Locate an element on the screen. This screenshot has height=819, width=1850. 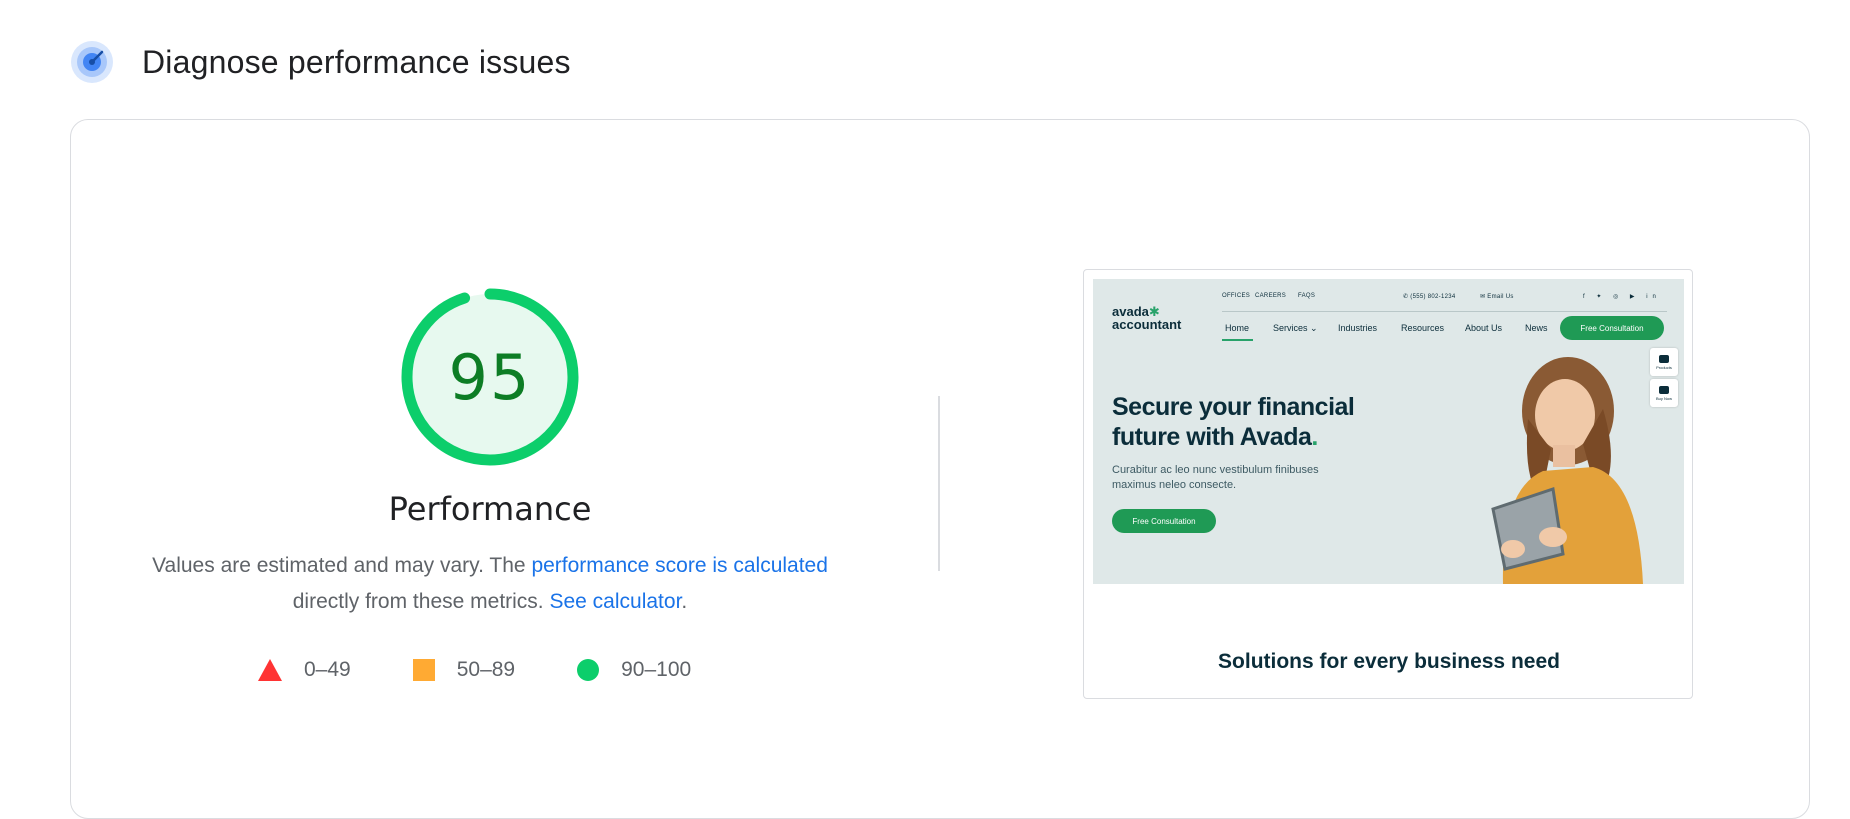
nav-services: Services ⌄ is located at coordinates (1295, 328).